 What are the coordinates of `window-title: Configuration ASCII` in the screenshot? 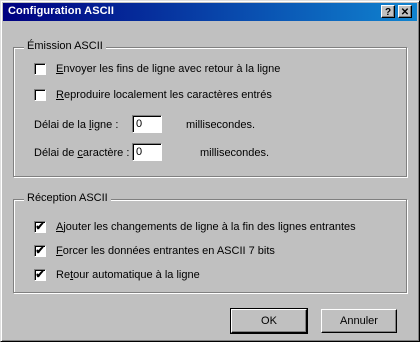 It's located at (61, 11).